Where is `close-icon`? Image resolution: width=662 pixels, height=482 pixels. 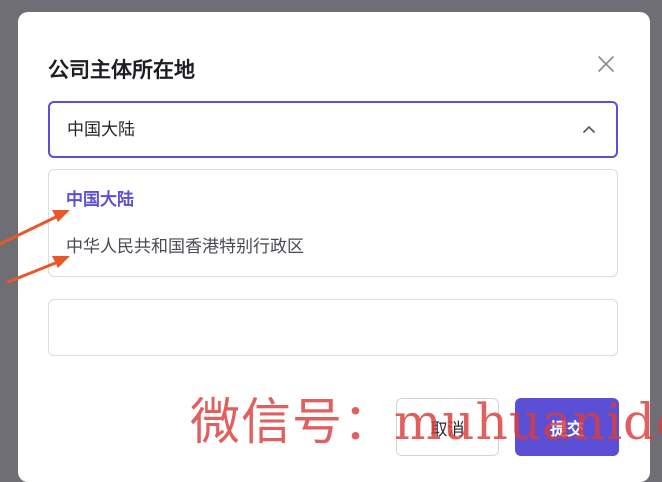 close-icon is located at coordinates (606, 64).